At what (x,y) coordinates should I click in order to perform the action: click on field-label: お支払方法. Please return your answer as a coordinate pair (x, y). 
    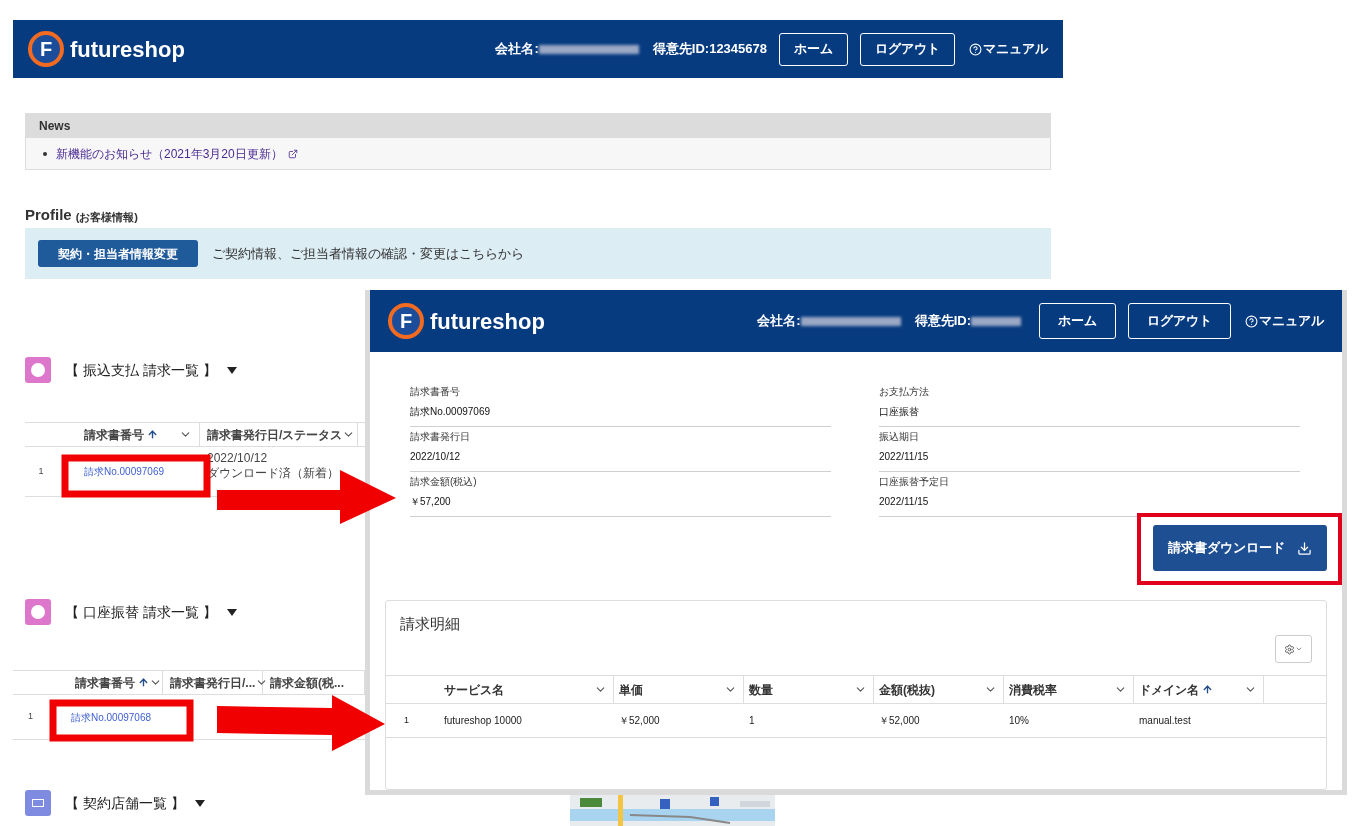
    Looking at the image, I should click on (904, 392).